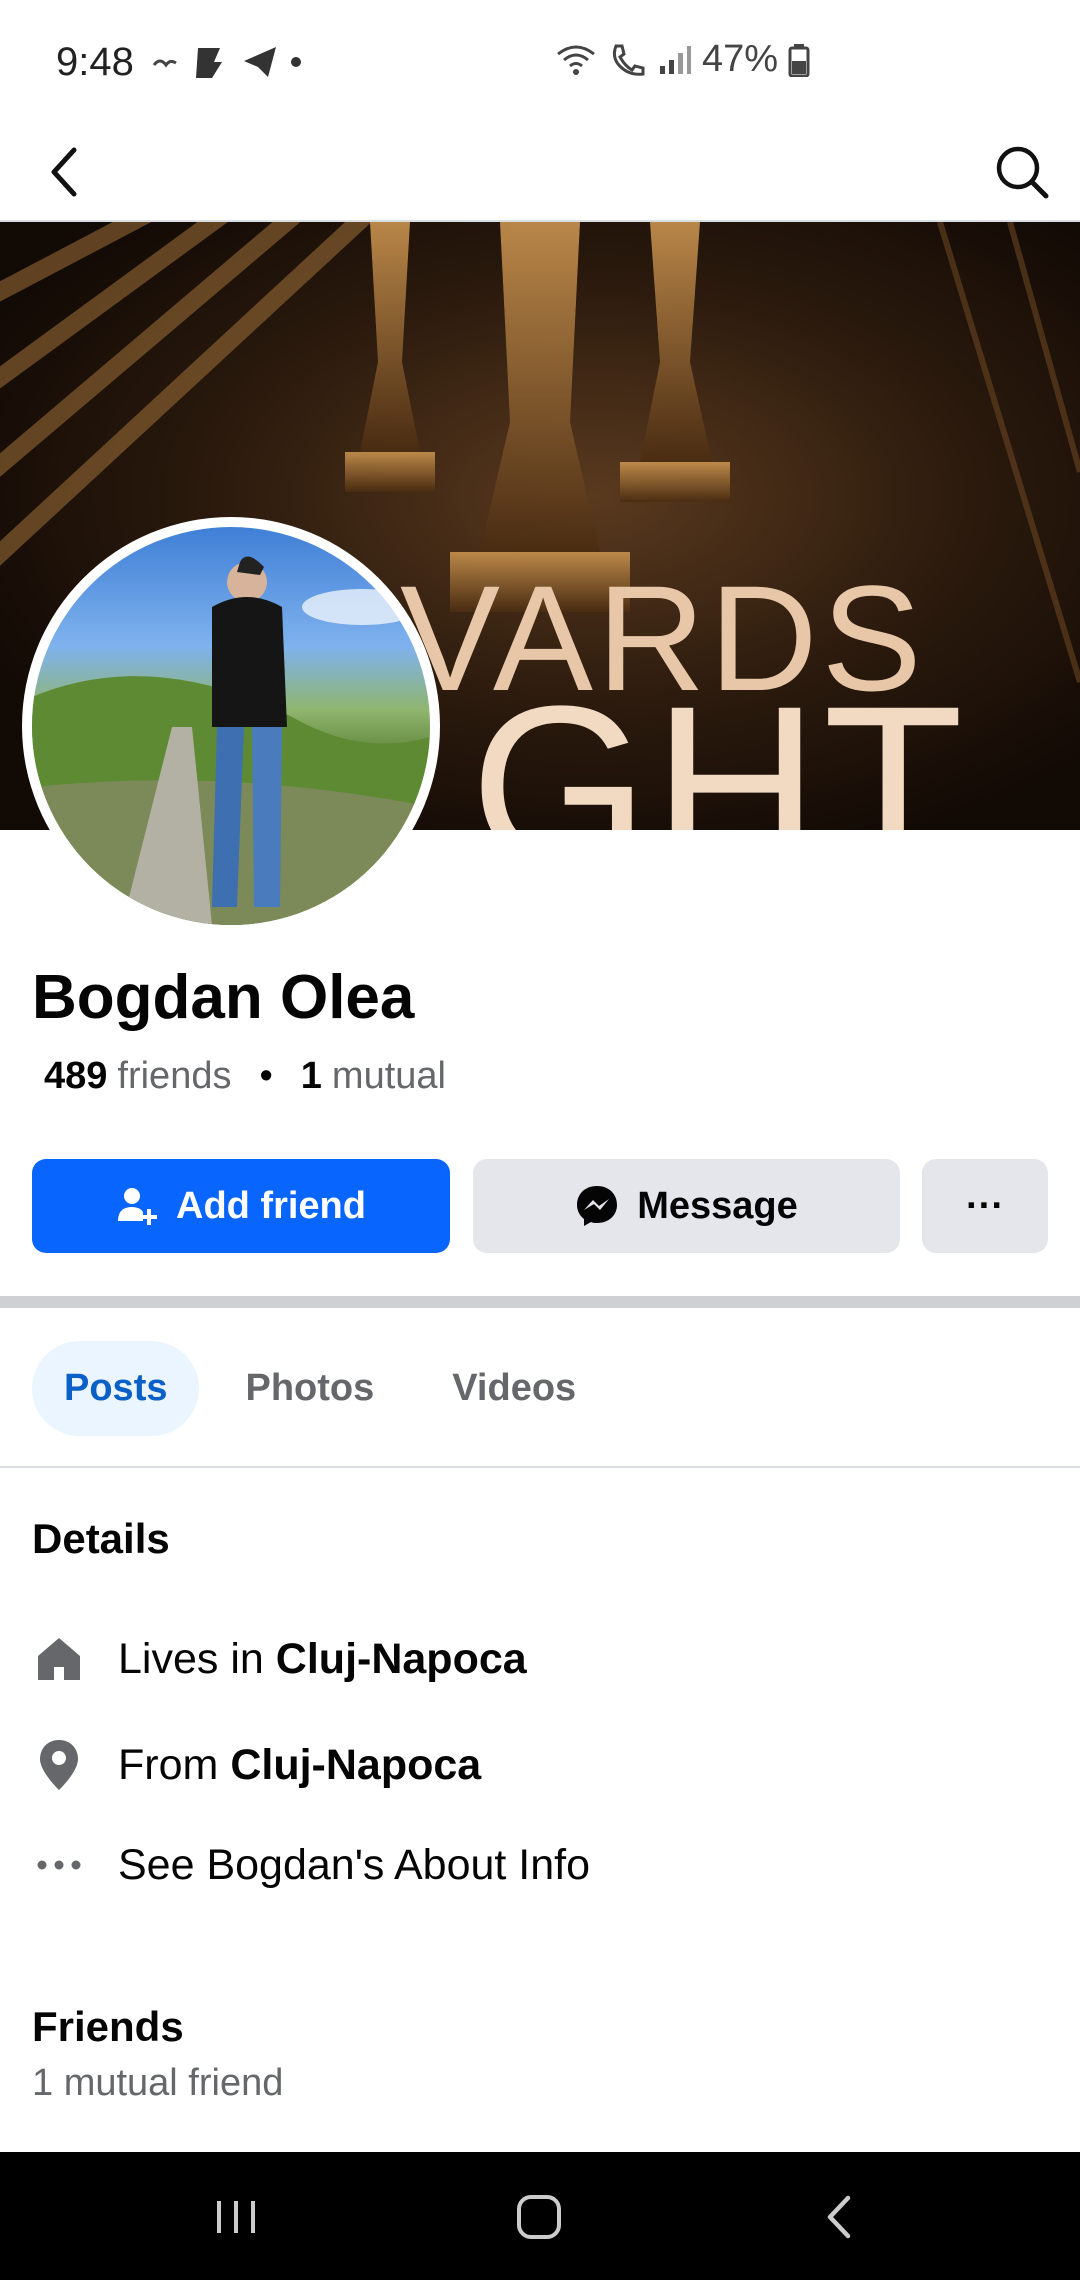 This screenshot has width=1080, height=2280. I want to click on brand-b-icon, so click(209, 63).